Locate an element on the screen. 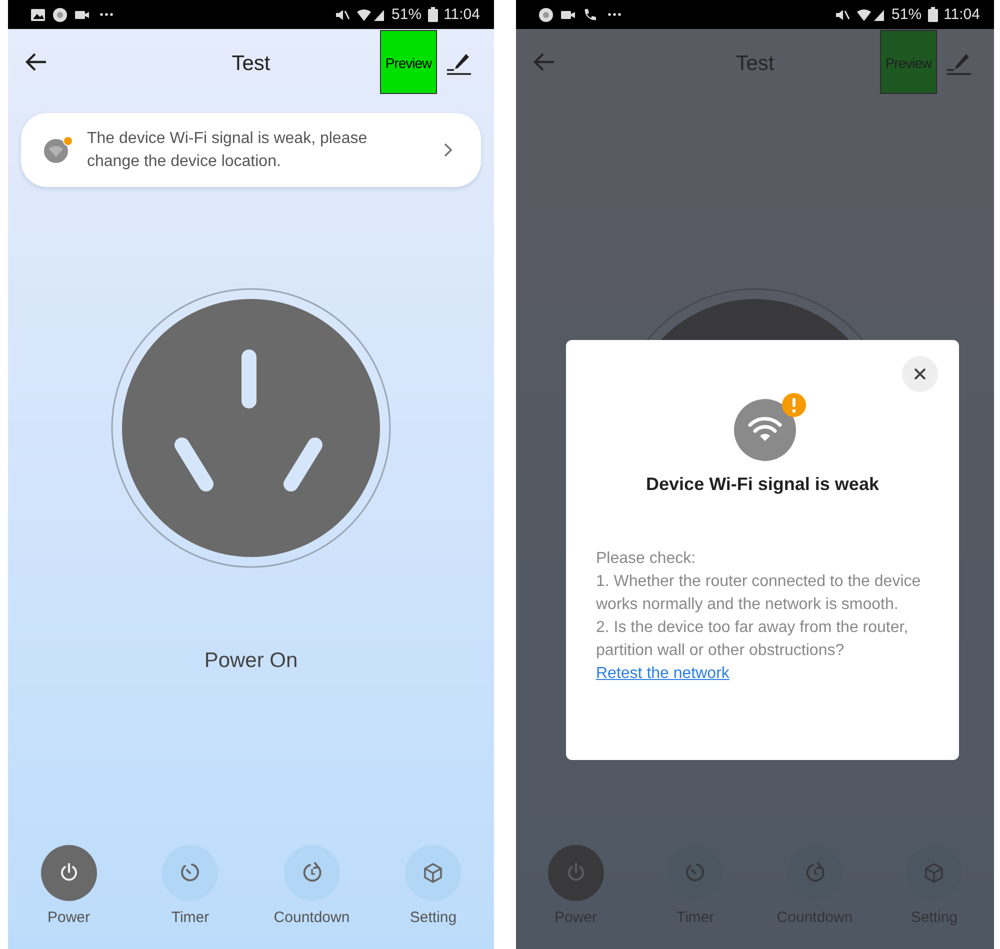 The width and height of the screenshot is (1000, 949). chevron-right-icon is located at coordinates (448, 150).